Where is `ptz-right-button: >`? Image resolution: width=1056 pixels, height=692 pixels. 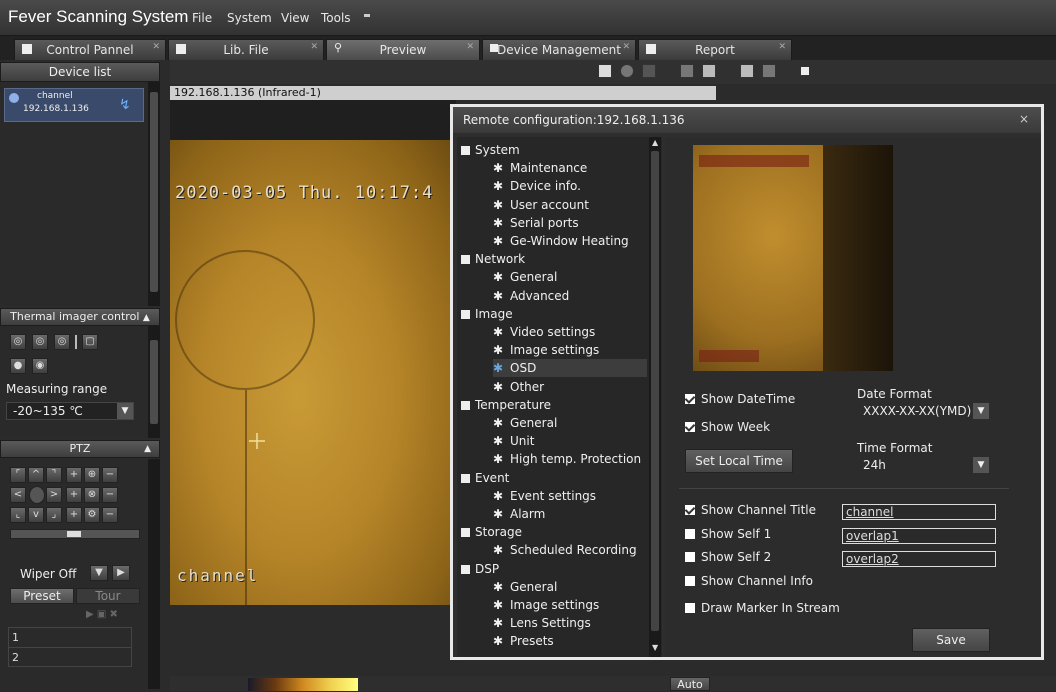
ptz-right-button: > is located at coordinates (54, 495).